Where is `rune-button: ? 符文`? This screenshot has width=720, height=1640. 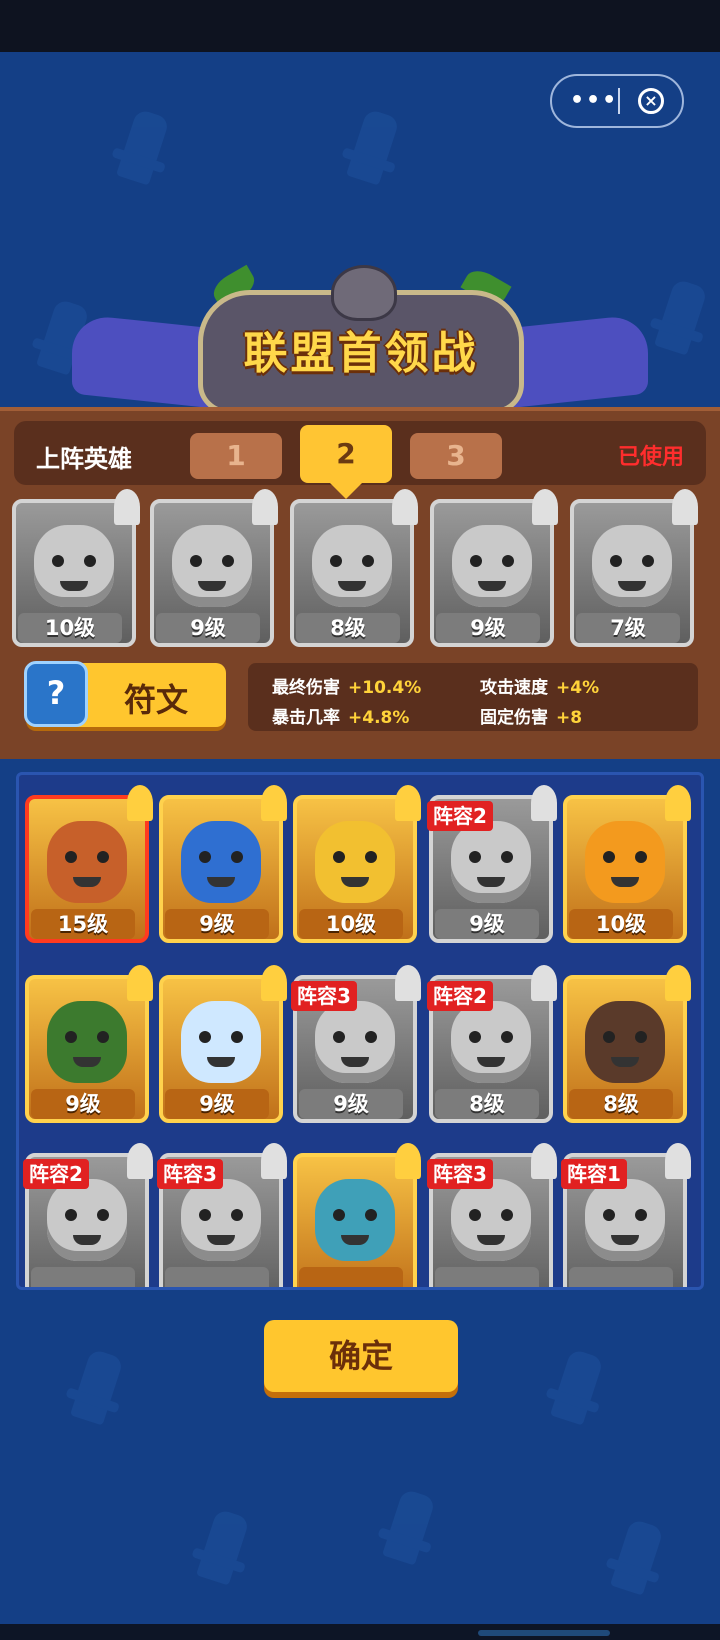
rune-button: ? 符文 is located at coordinates (125, 694).